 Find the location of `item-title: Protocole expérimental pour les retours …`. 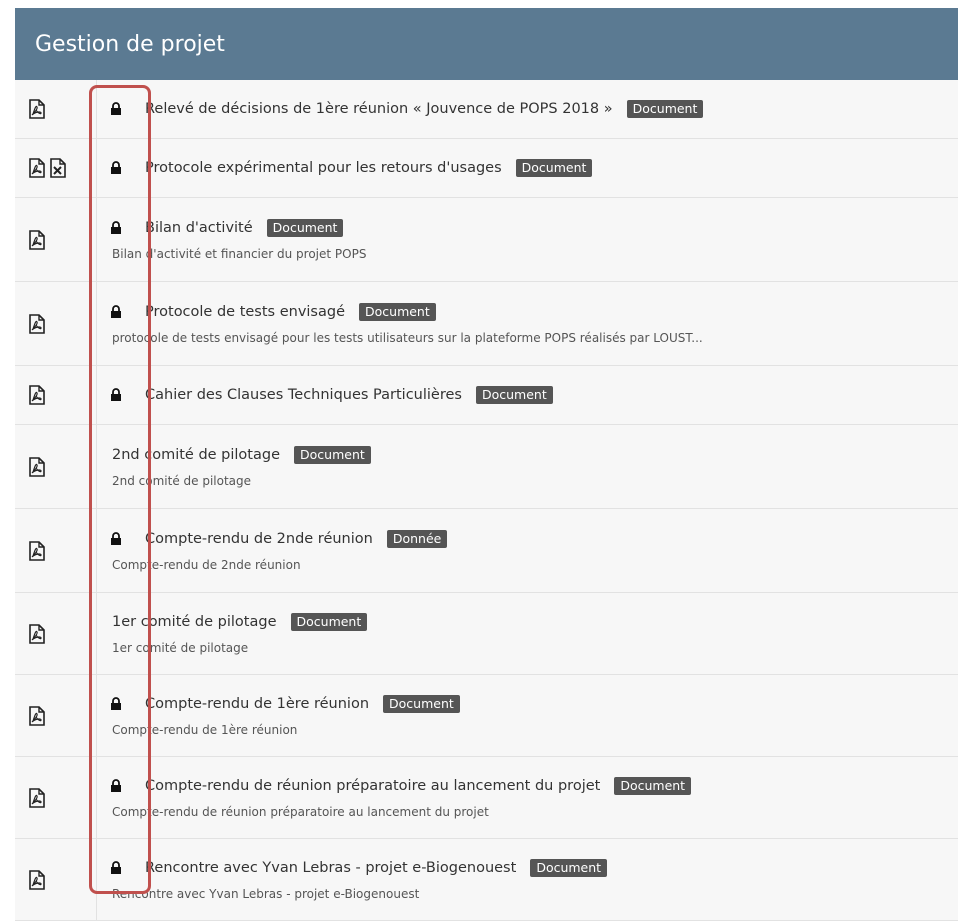

item-title: Protocole expérimental pour les retours … is located at coordinates (323, 168).